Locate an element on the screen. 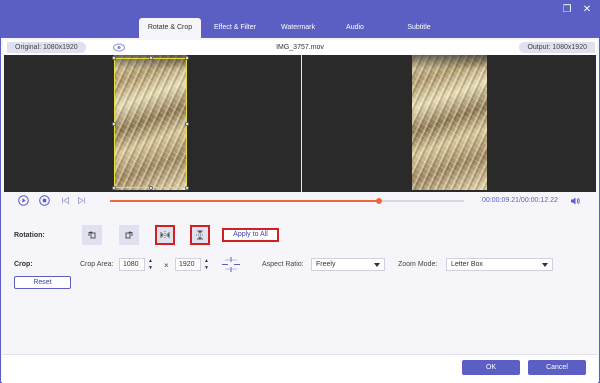 This screenshot has height=383, width=600. tab-rotate-crop: Rotate & Crop is located at coordinates (170, 28).